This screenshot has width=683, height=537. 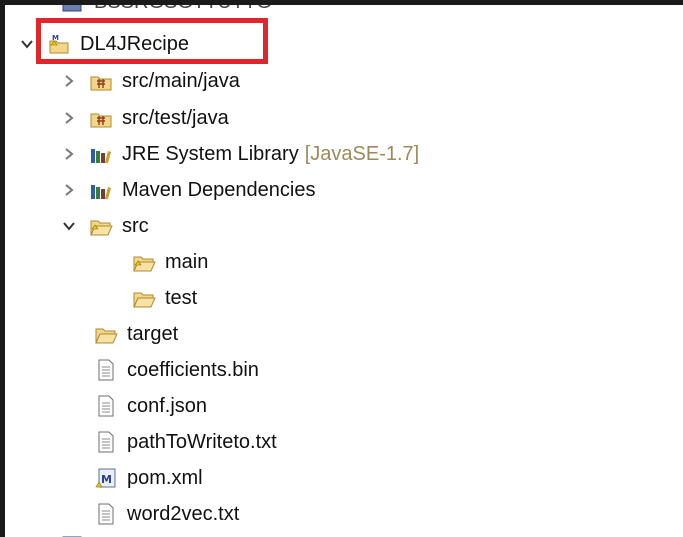 I want to click on tree-item-conf-json: conf.json, so click(x=150, y=406).